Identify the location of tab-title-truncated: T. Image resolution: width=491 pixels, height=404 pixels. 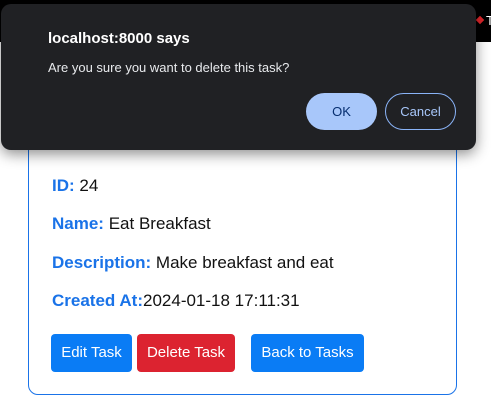
(488, 21).